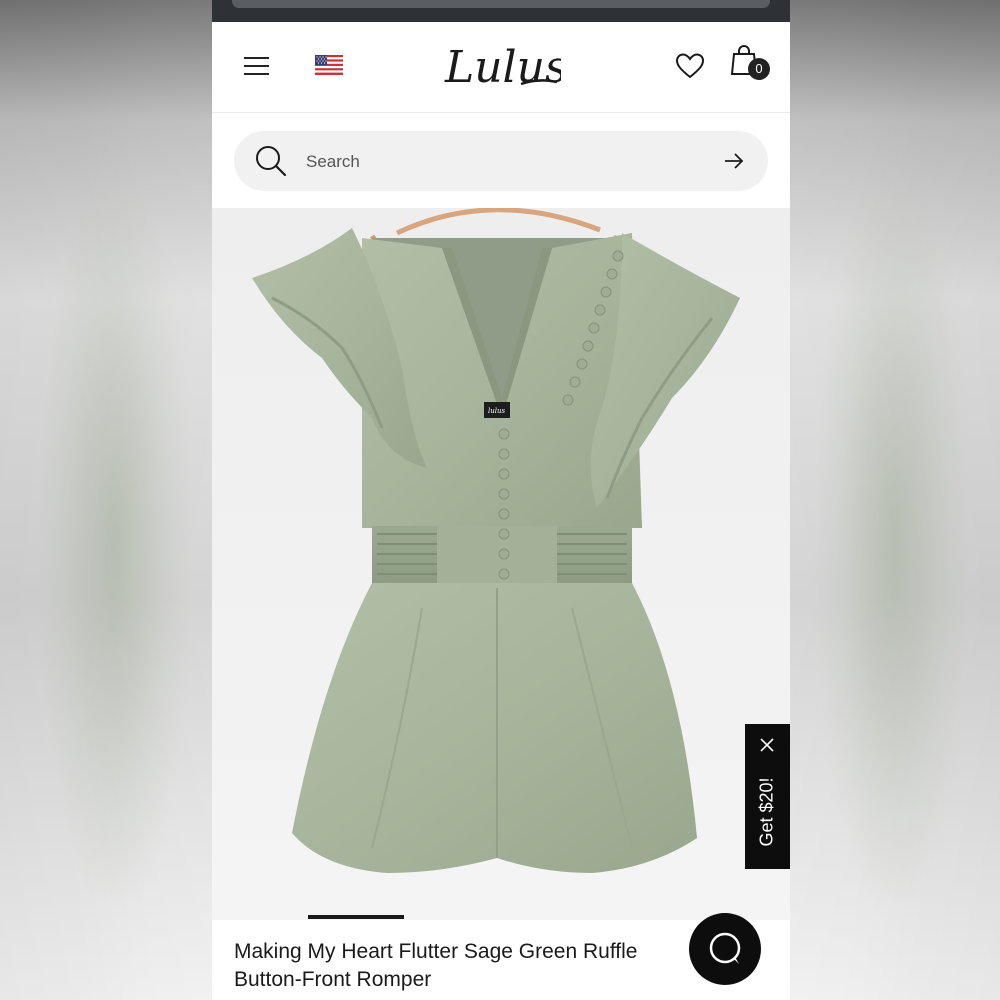 The width and height of the screenshot is (1000, 1000). What do you see at coordinates (329, 65) in the screenshot?
I see `us-flag-icon` at bounding box center [329, 65].